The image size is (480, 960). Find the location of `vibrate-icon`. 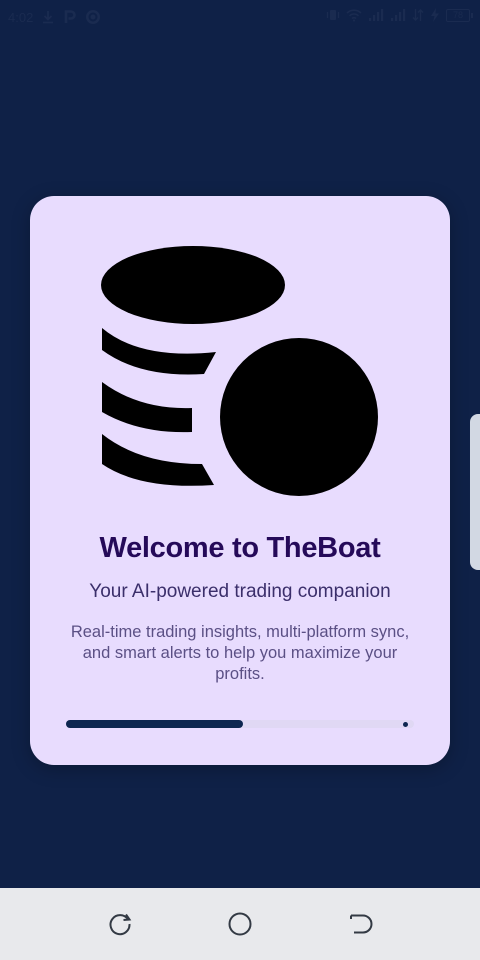

vibrate-icon is located at coordinates (333, 15).